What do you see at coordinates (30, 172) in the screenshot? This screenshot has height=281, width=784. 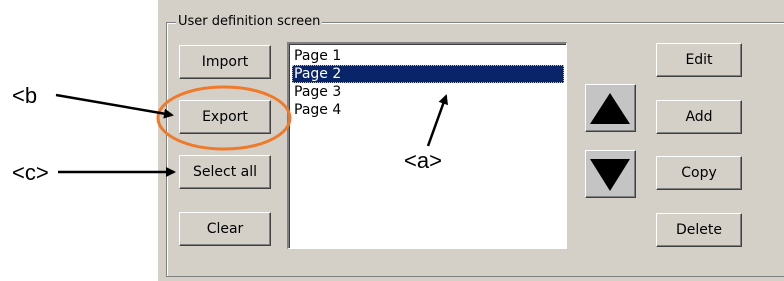 I see `annotation-label-c: <c>` at bounding box center [30, 172].